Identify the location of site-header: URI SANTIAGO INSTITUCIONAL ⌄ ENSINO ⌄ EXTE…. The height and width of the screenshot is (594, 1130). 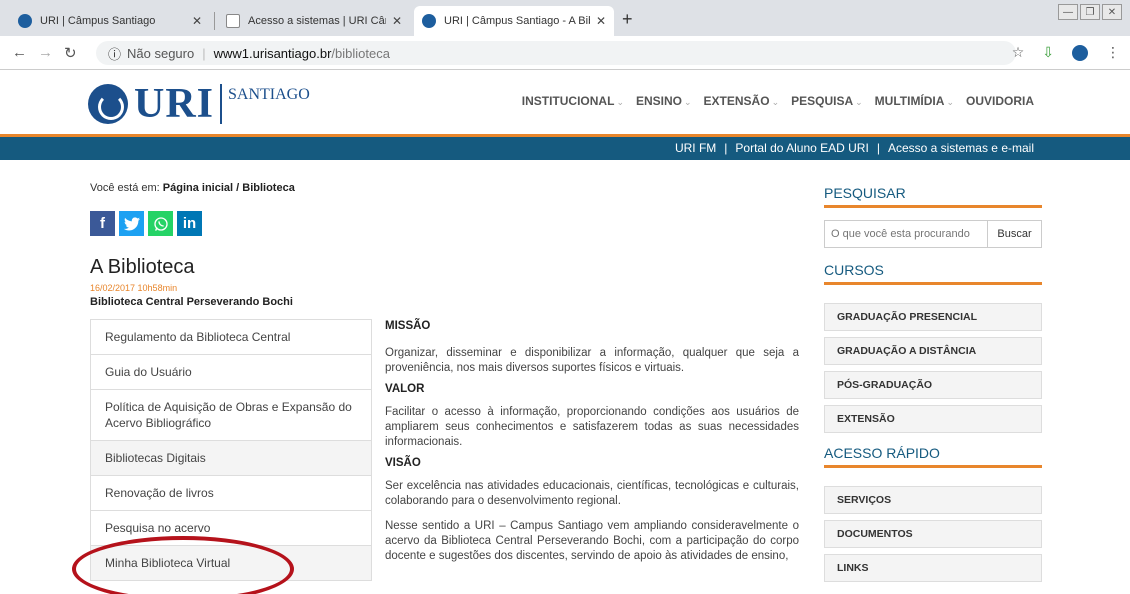
(565, 102).